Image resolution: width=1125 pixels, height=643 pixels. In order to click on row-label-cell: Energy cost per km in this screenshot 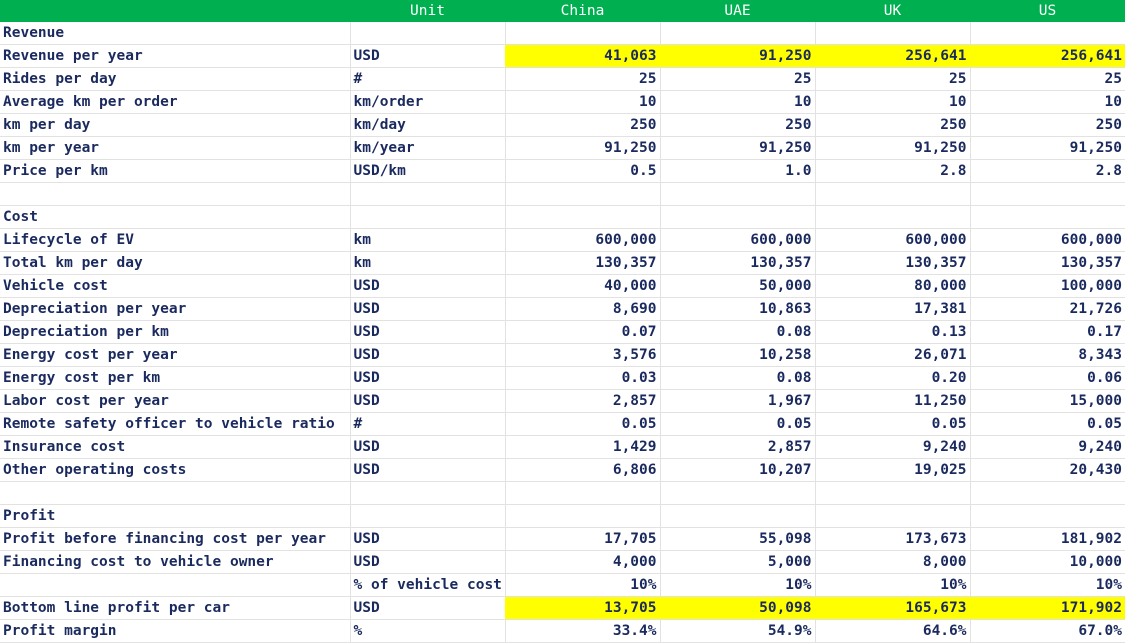, I will do `click(175, 378)`.